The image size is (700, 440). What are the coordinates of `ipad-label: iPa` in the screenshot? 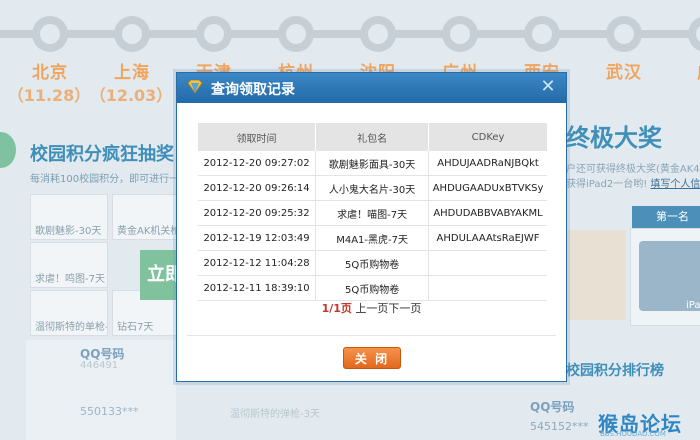 It's located at (693, 305).